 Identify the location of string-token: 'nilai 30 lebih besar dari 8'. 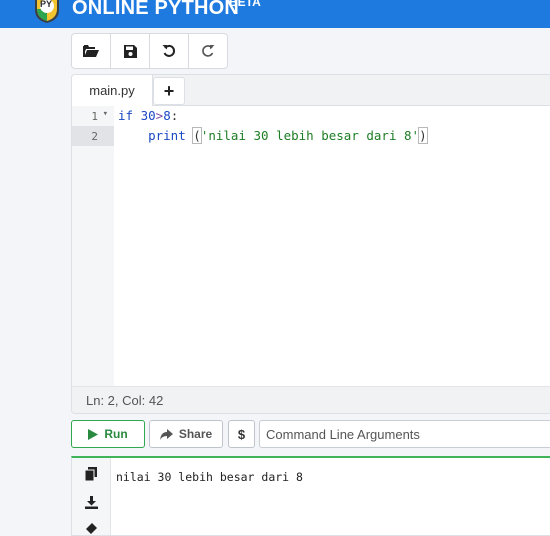
(310, 135).